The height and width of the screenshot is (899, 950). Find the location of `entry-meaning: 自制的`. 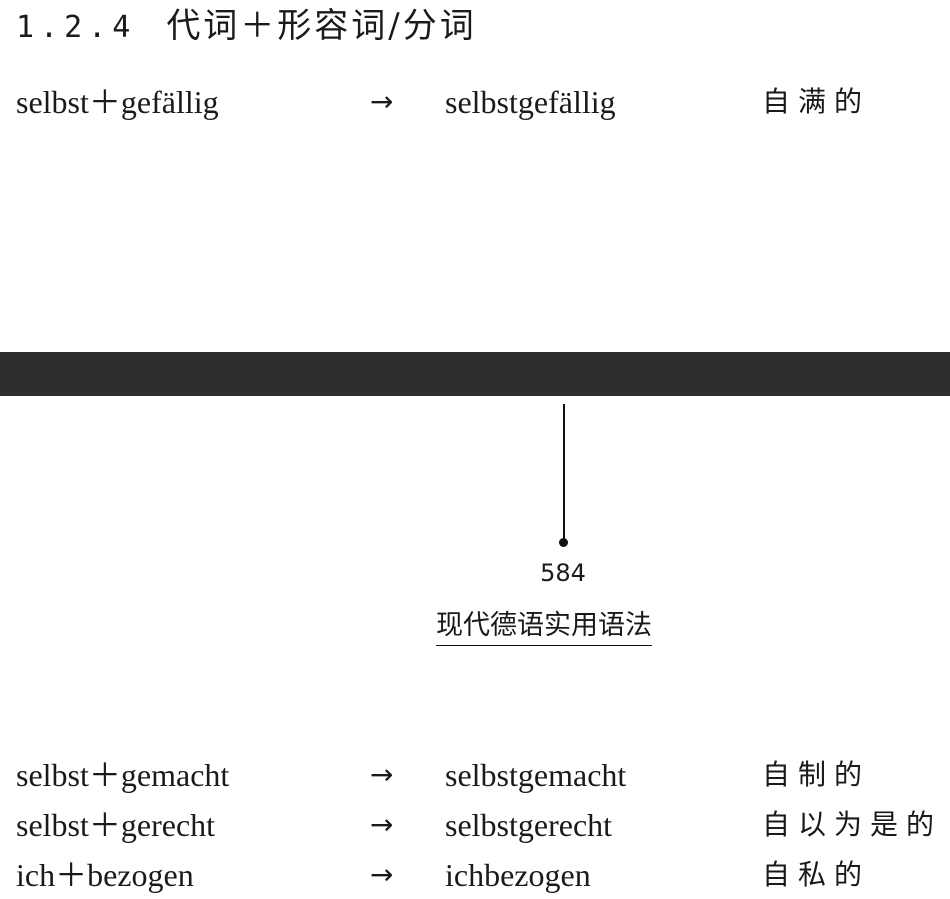

entry-meaning: 自制的 is located at coordinates (816, 774).